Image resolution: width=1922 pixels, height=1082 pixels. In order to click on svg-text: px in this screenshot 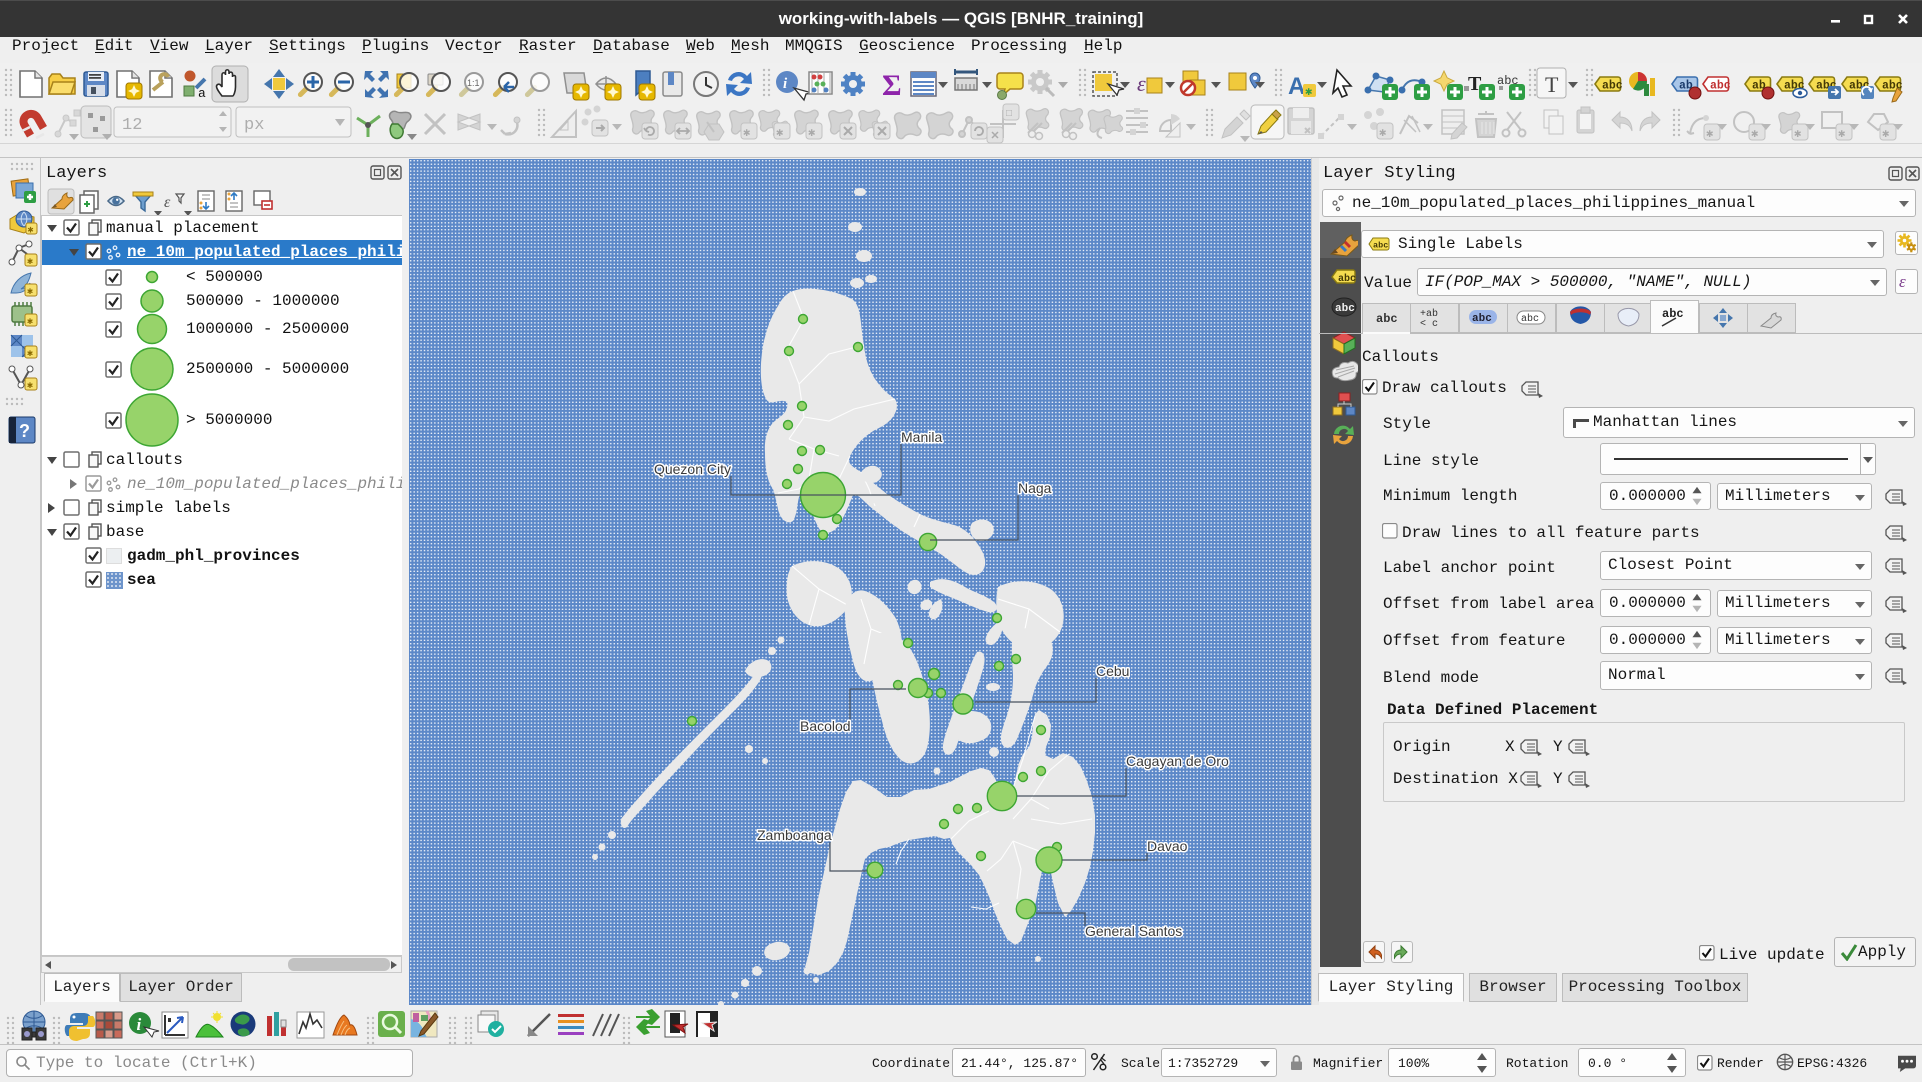, I will do `click(254, 125)`.